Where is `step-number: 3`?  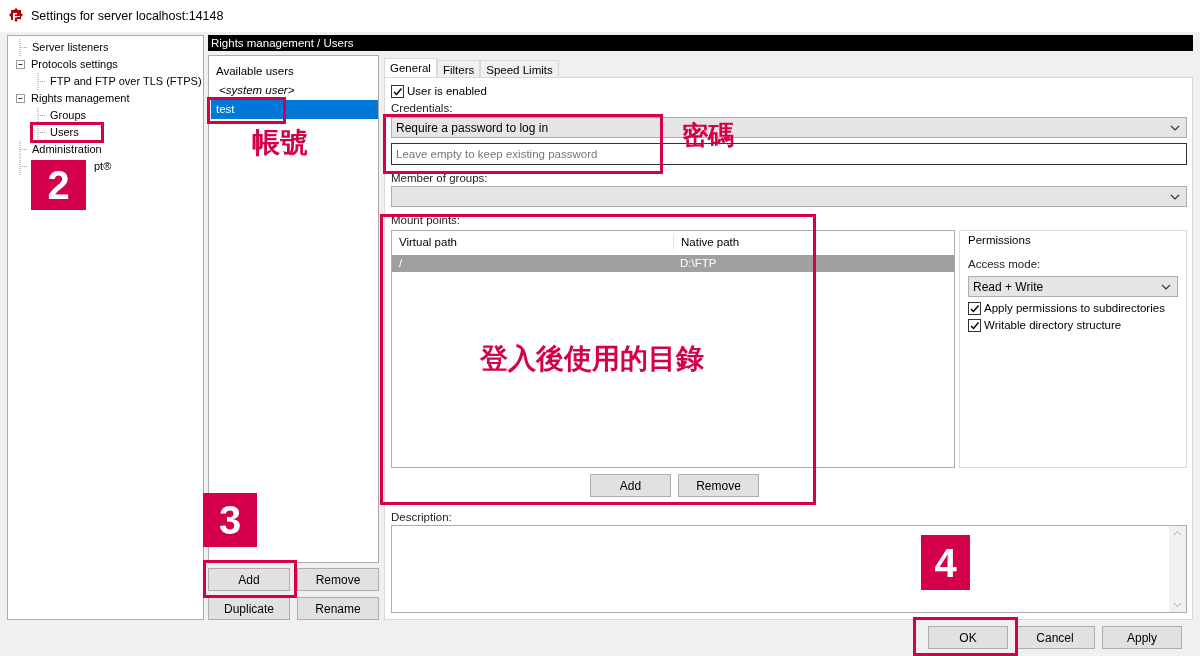
step-number: 3 is located at coordinates (230, 520).